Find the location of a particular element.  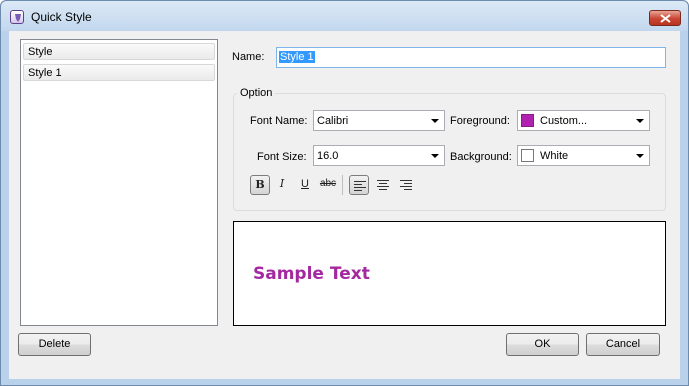

option-legend: Option is located at coordinates (256, 93).